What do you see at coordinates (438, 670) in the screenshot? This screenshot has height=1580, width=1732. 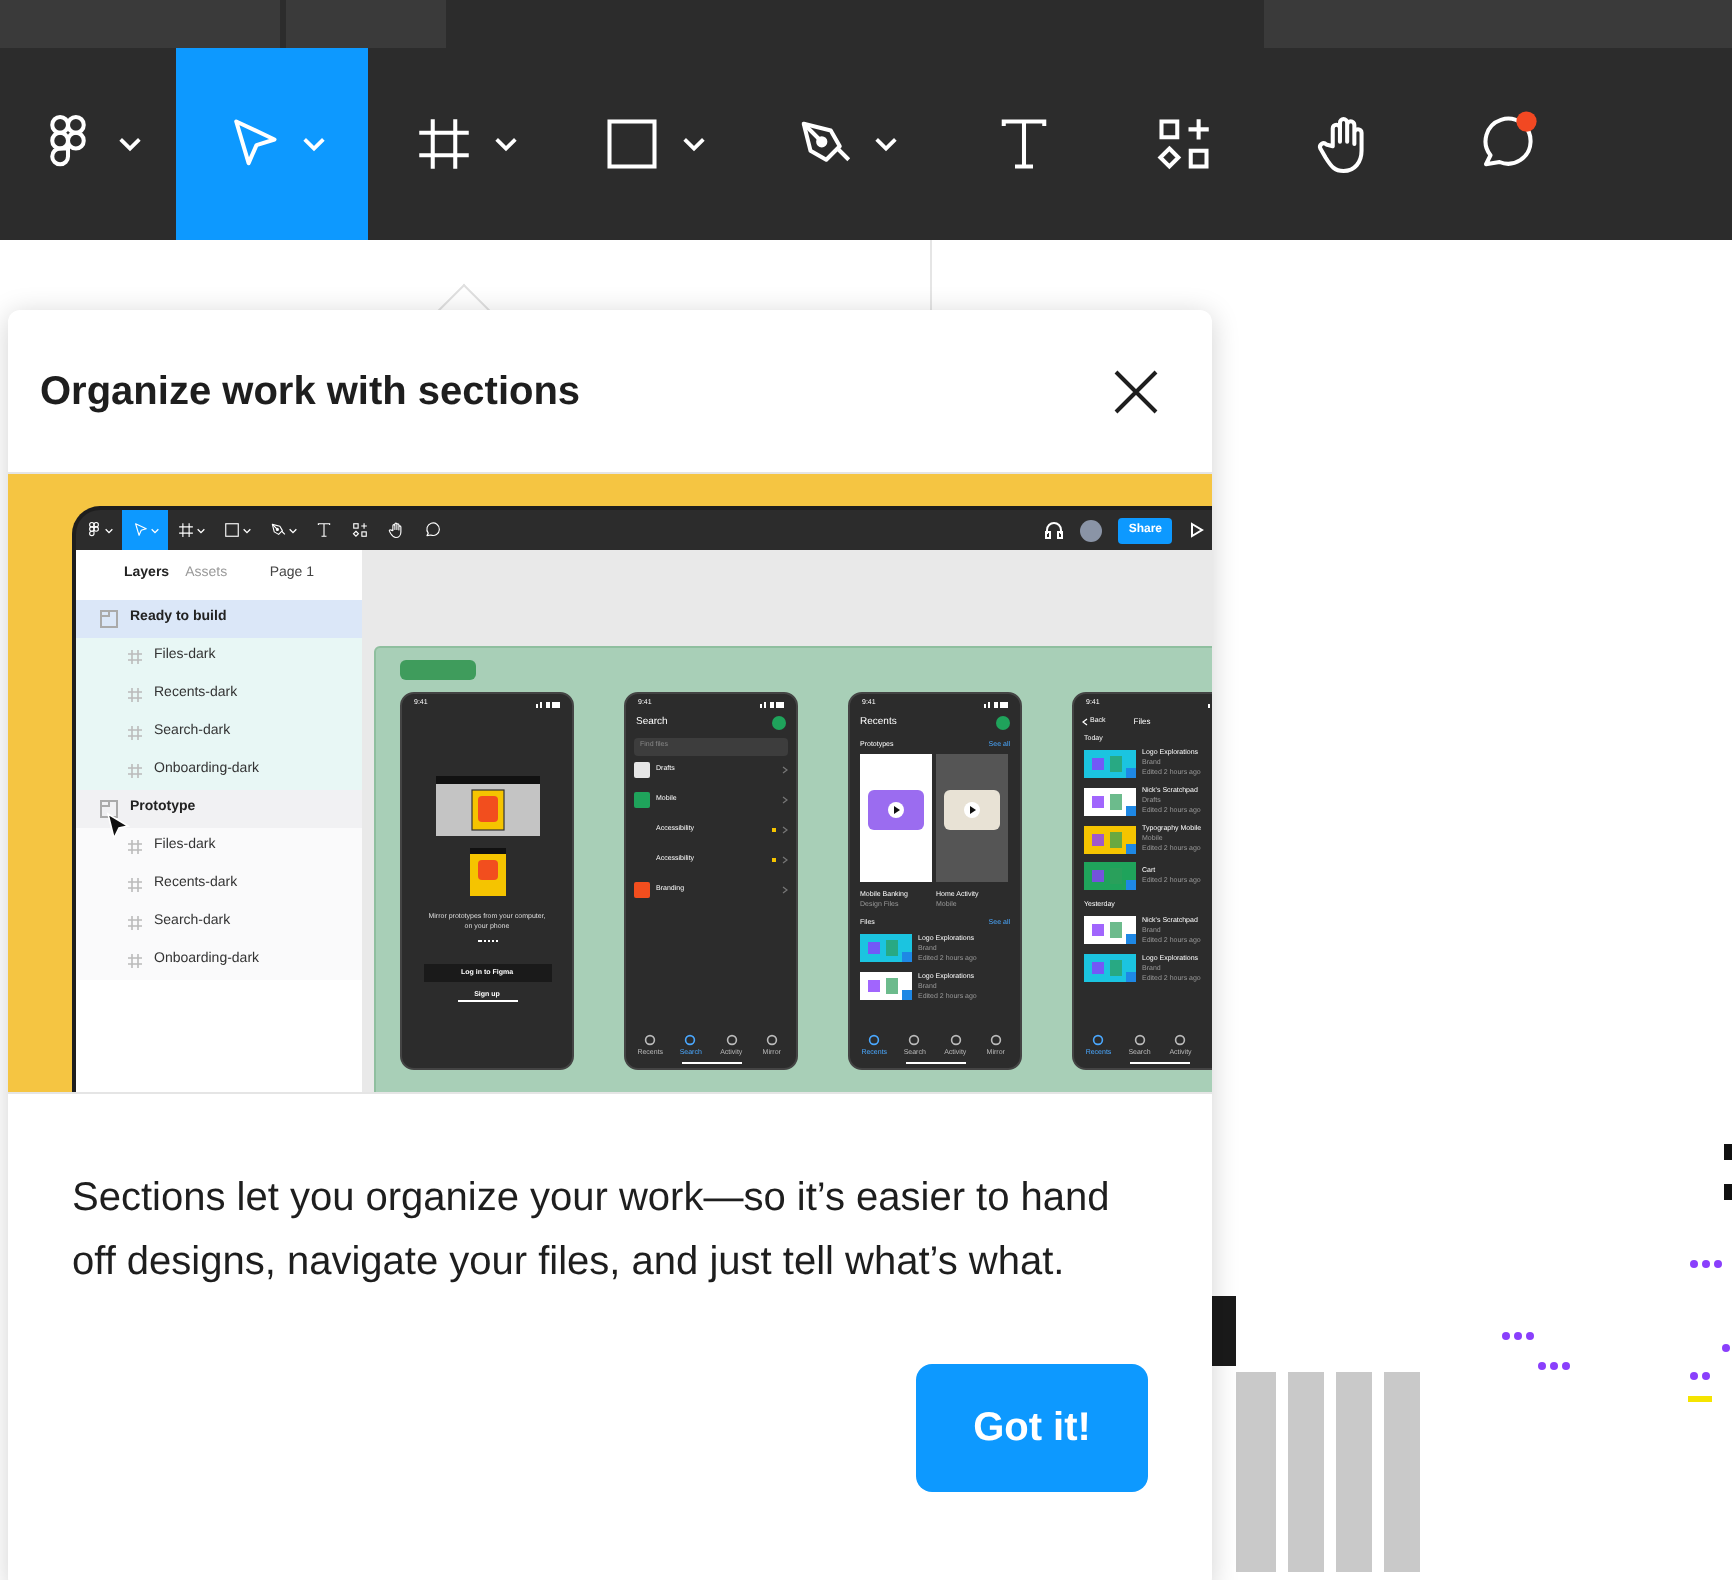 I see `section-label` at bounding box center [438, 670].